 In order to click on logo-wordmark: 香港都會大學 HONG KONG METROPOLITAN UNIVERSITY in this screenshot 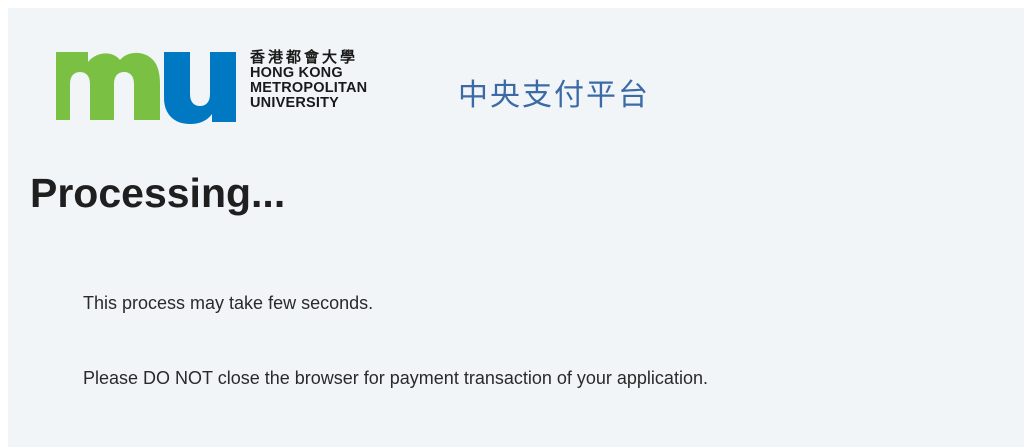, I will do `click(330, 79)`.